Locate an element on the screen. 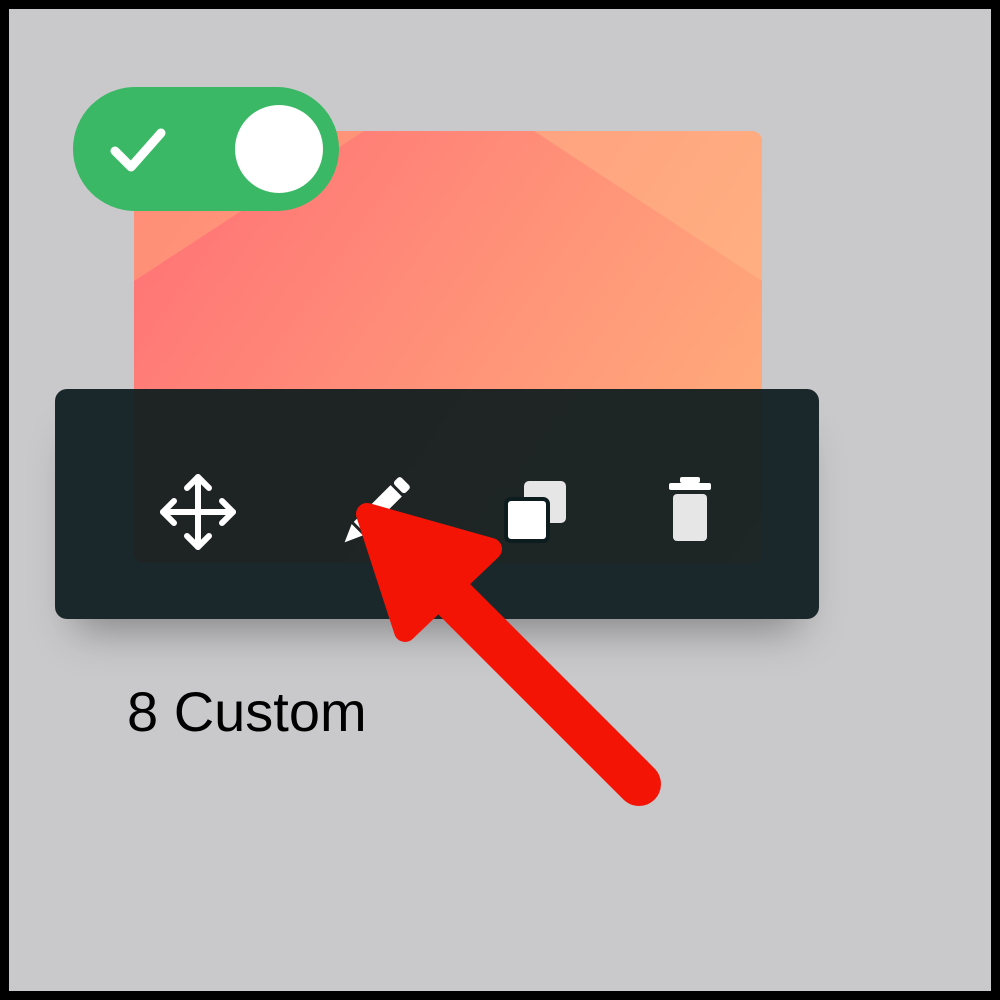 The image size is (1000, 1000). edit-button is located at coordinates (375, 512).